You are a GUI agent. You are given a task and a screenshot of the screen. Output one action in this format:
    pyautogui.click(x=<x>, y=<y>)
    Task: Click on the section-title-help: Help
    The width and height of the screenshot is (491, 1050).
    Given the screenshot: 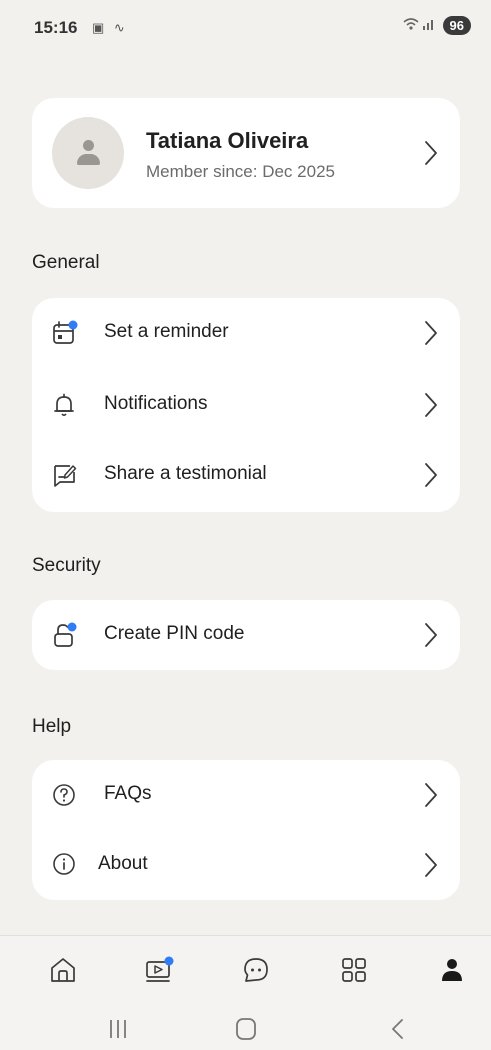 What is the action you would take?
    pyautogui.click(x=52, y=726)
    